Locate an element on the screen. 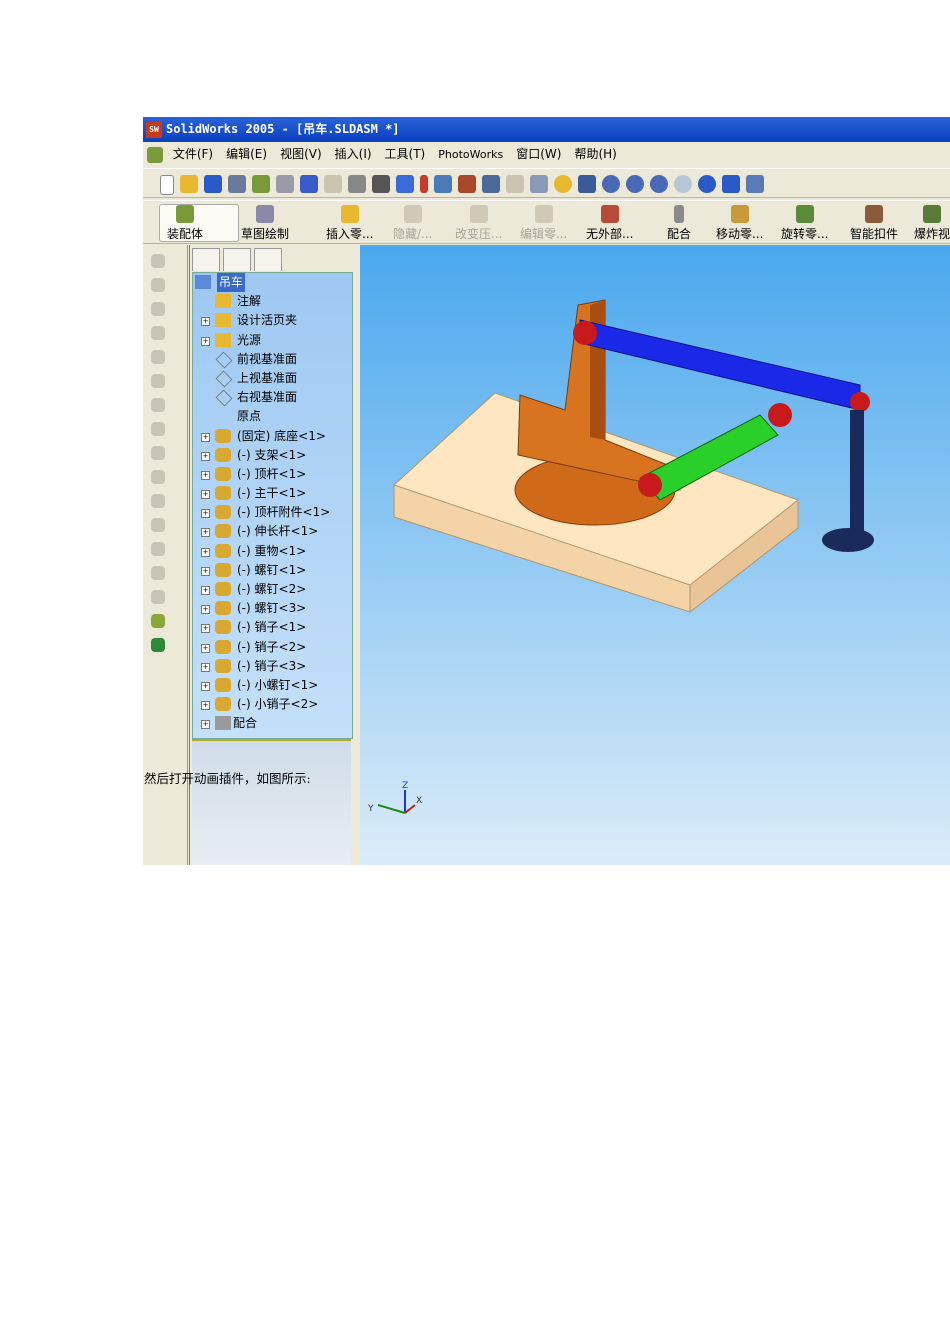 The height and width of the screenshot is (1344, 950). material-icon is located at coordinates (467, 184).